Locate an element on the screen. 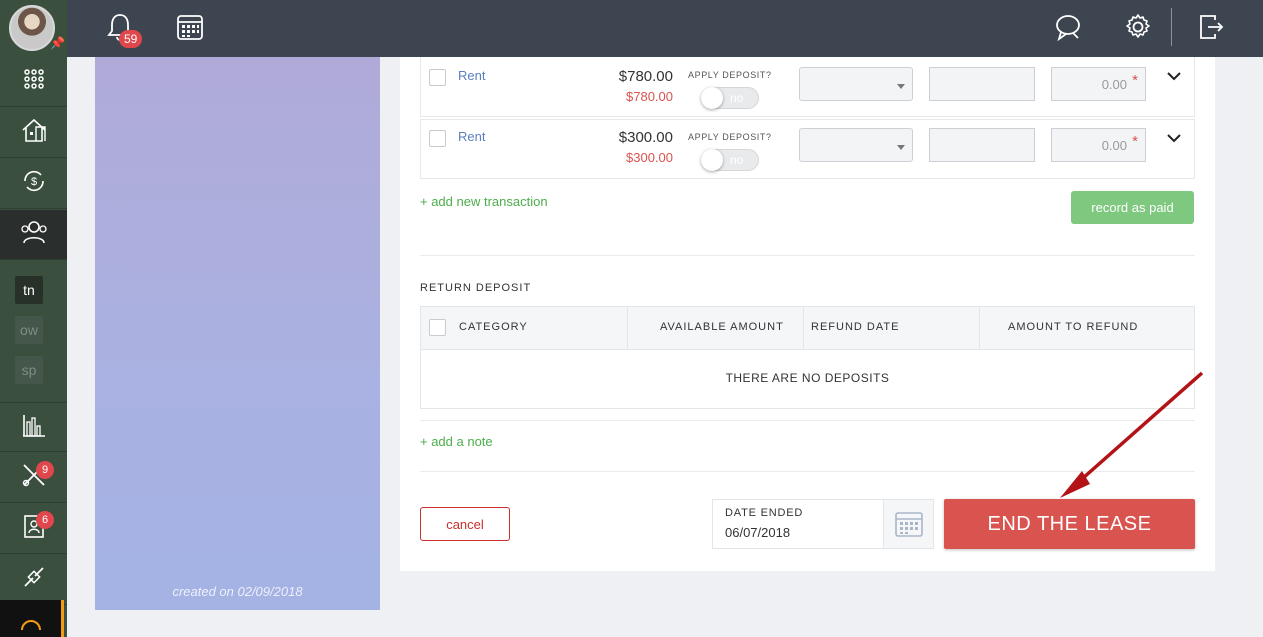  date-picker-button is located at coordinates (908, 524).